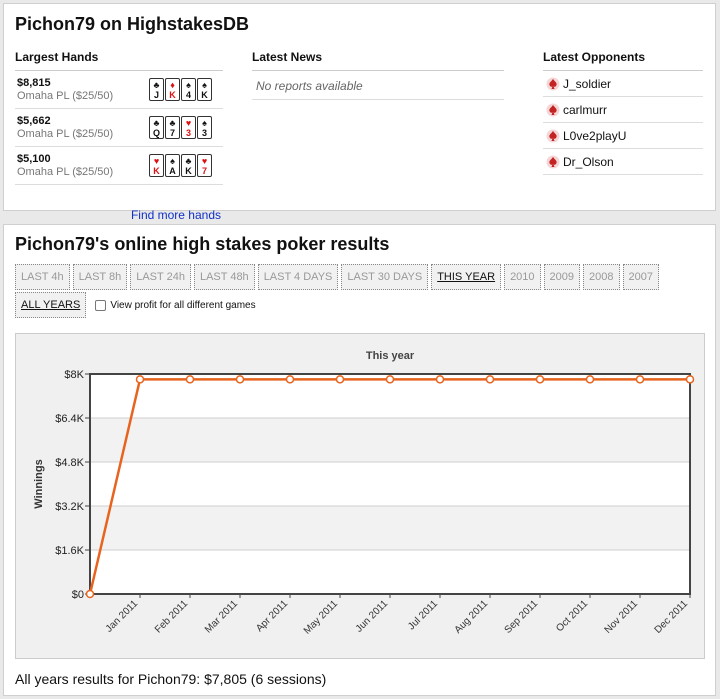 This screenshot has width=720, height=699. I want to click on hand-cards: ♣ Q ♣ 7 ♥ 3 ♠ 3, so click(180, 127).